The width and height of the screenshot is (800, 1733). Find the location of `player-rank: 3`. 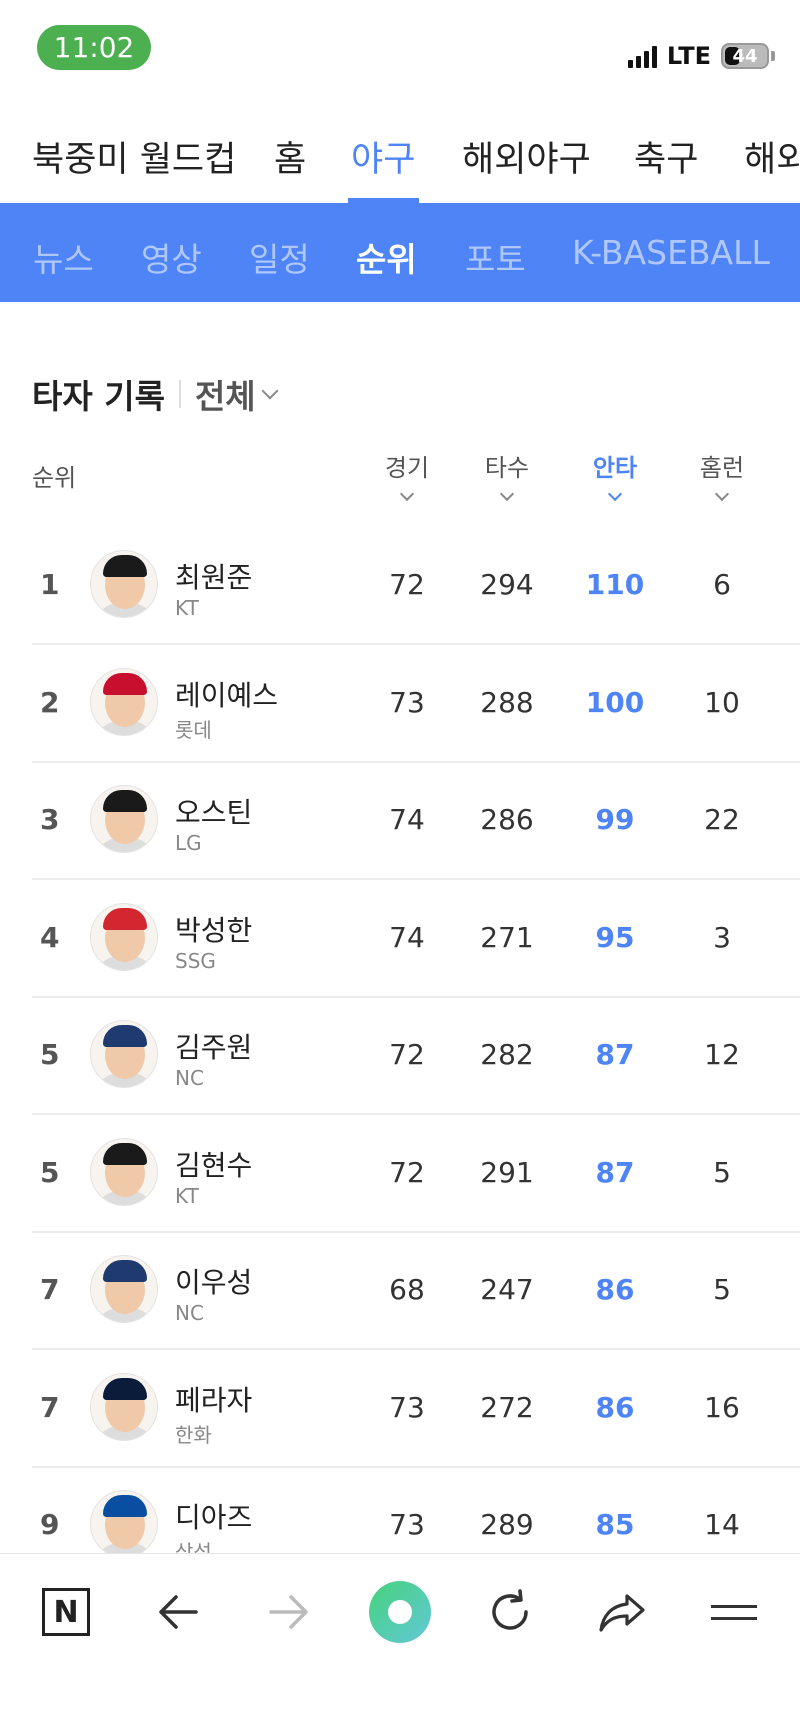

player-rank: 3 is located at coordinates (50, 819).